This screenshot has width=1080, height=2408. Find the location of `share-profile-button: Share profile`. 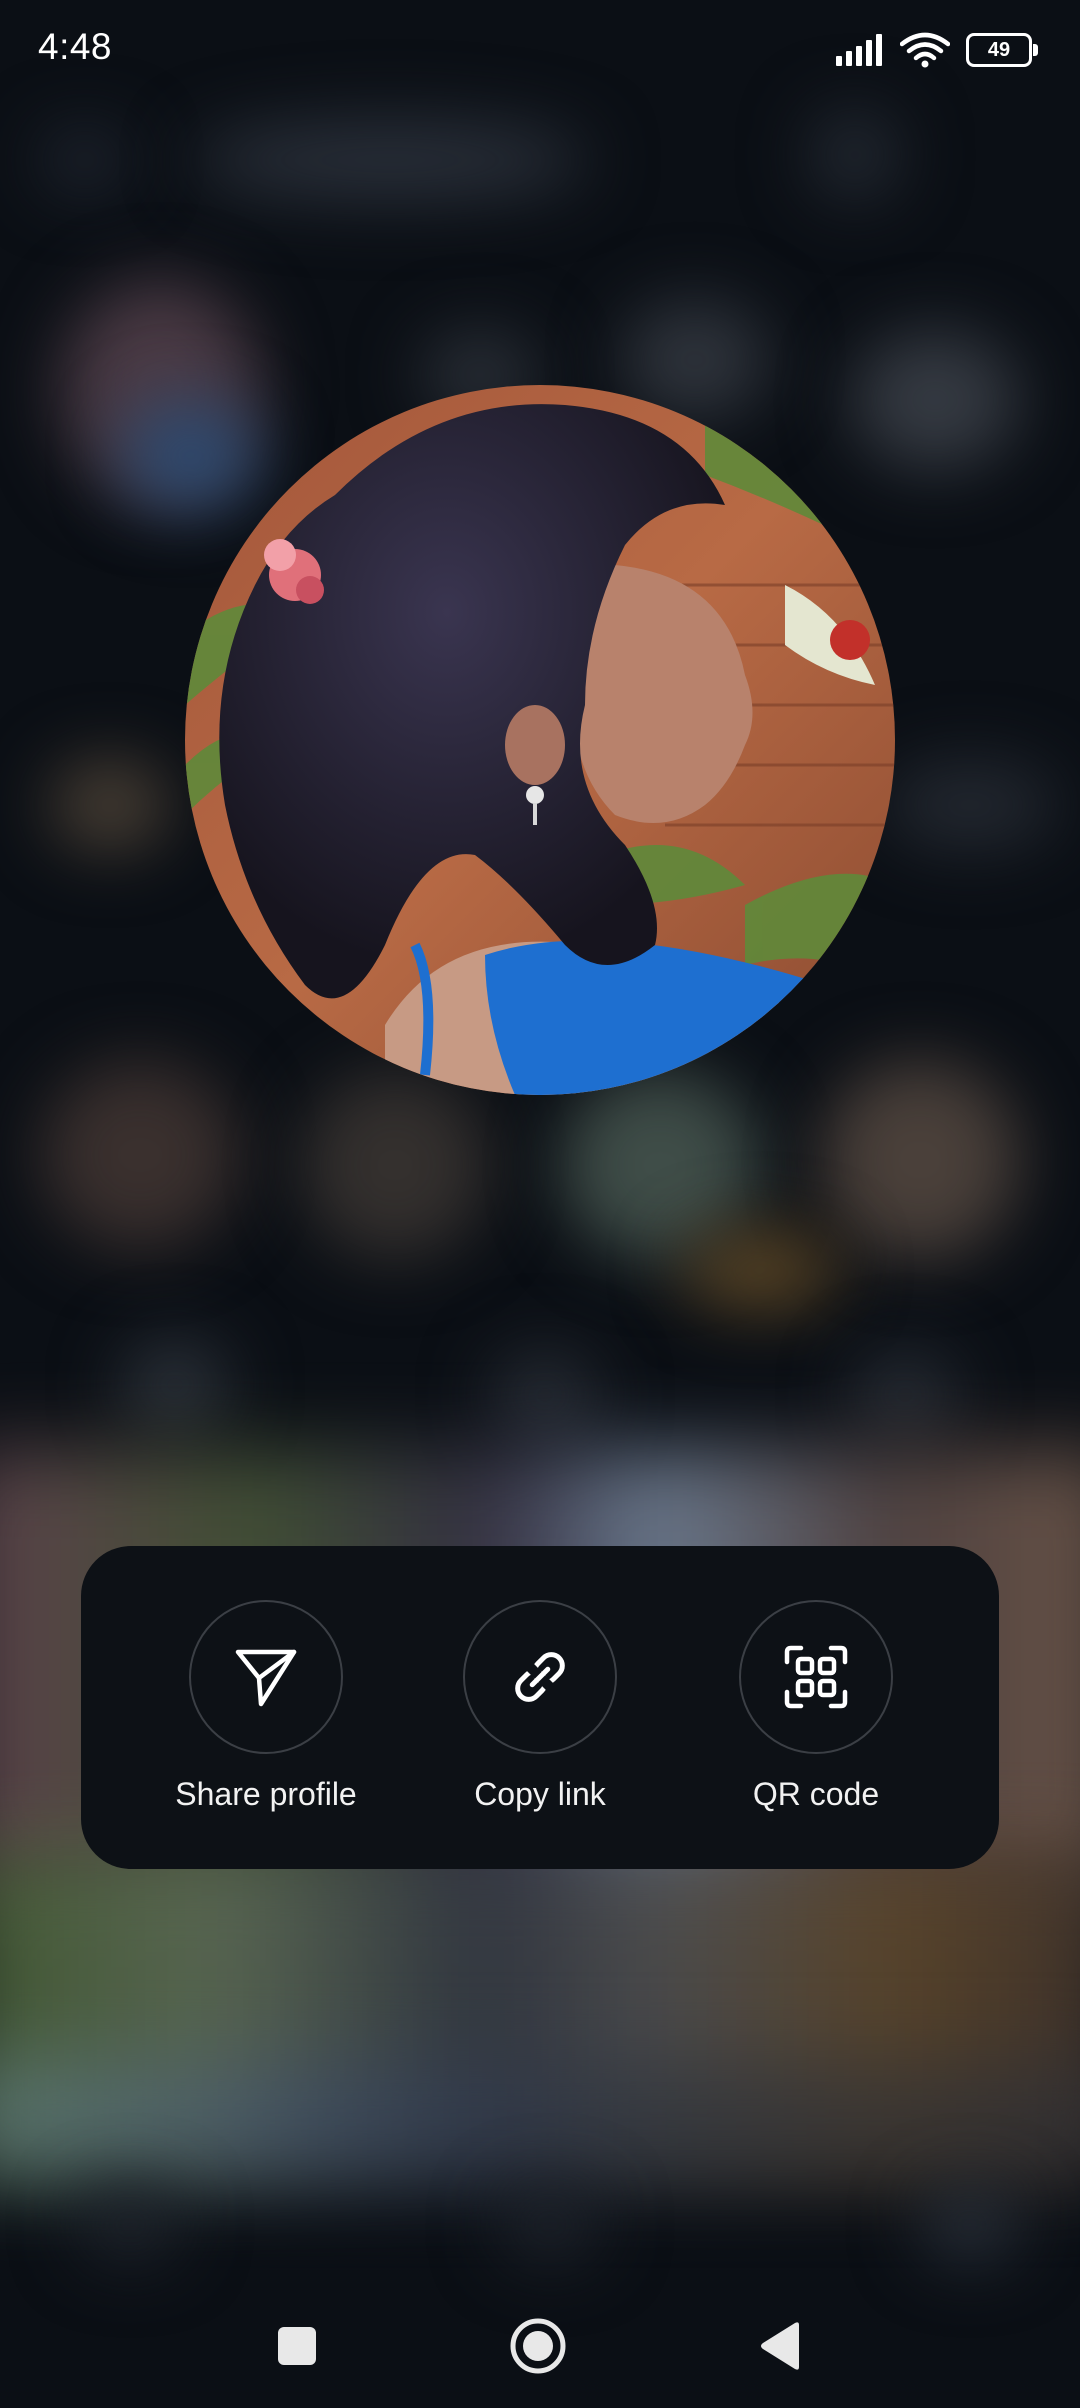

share-profile-button: Share profile is located at coordinates (266, 1706).